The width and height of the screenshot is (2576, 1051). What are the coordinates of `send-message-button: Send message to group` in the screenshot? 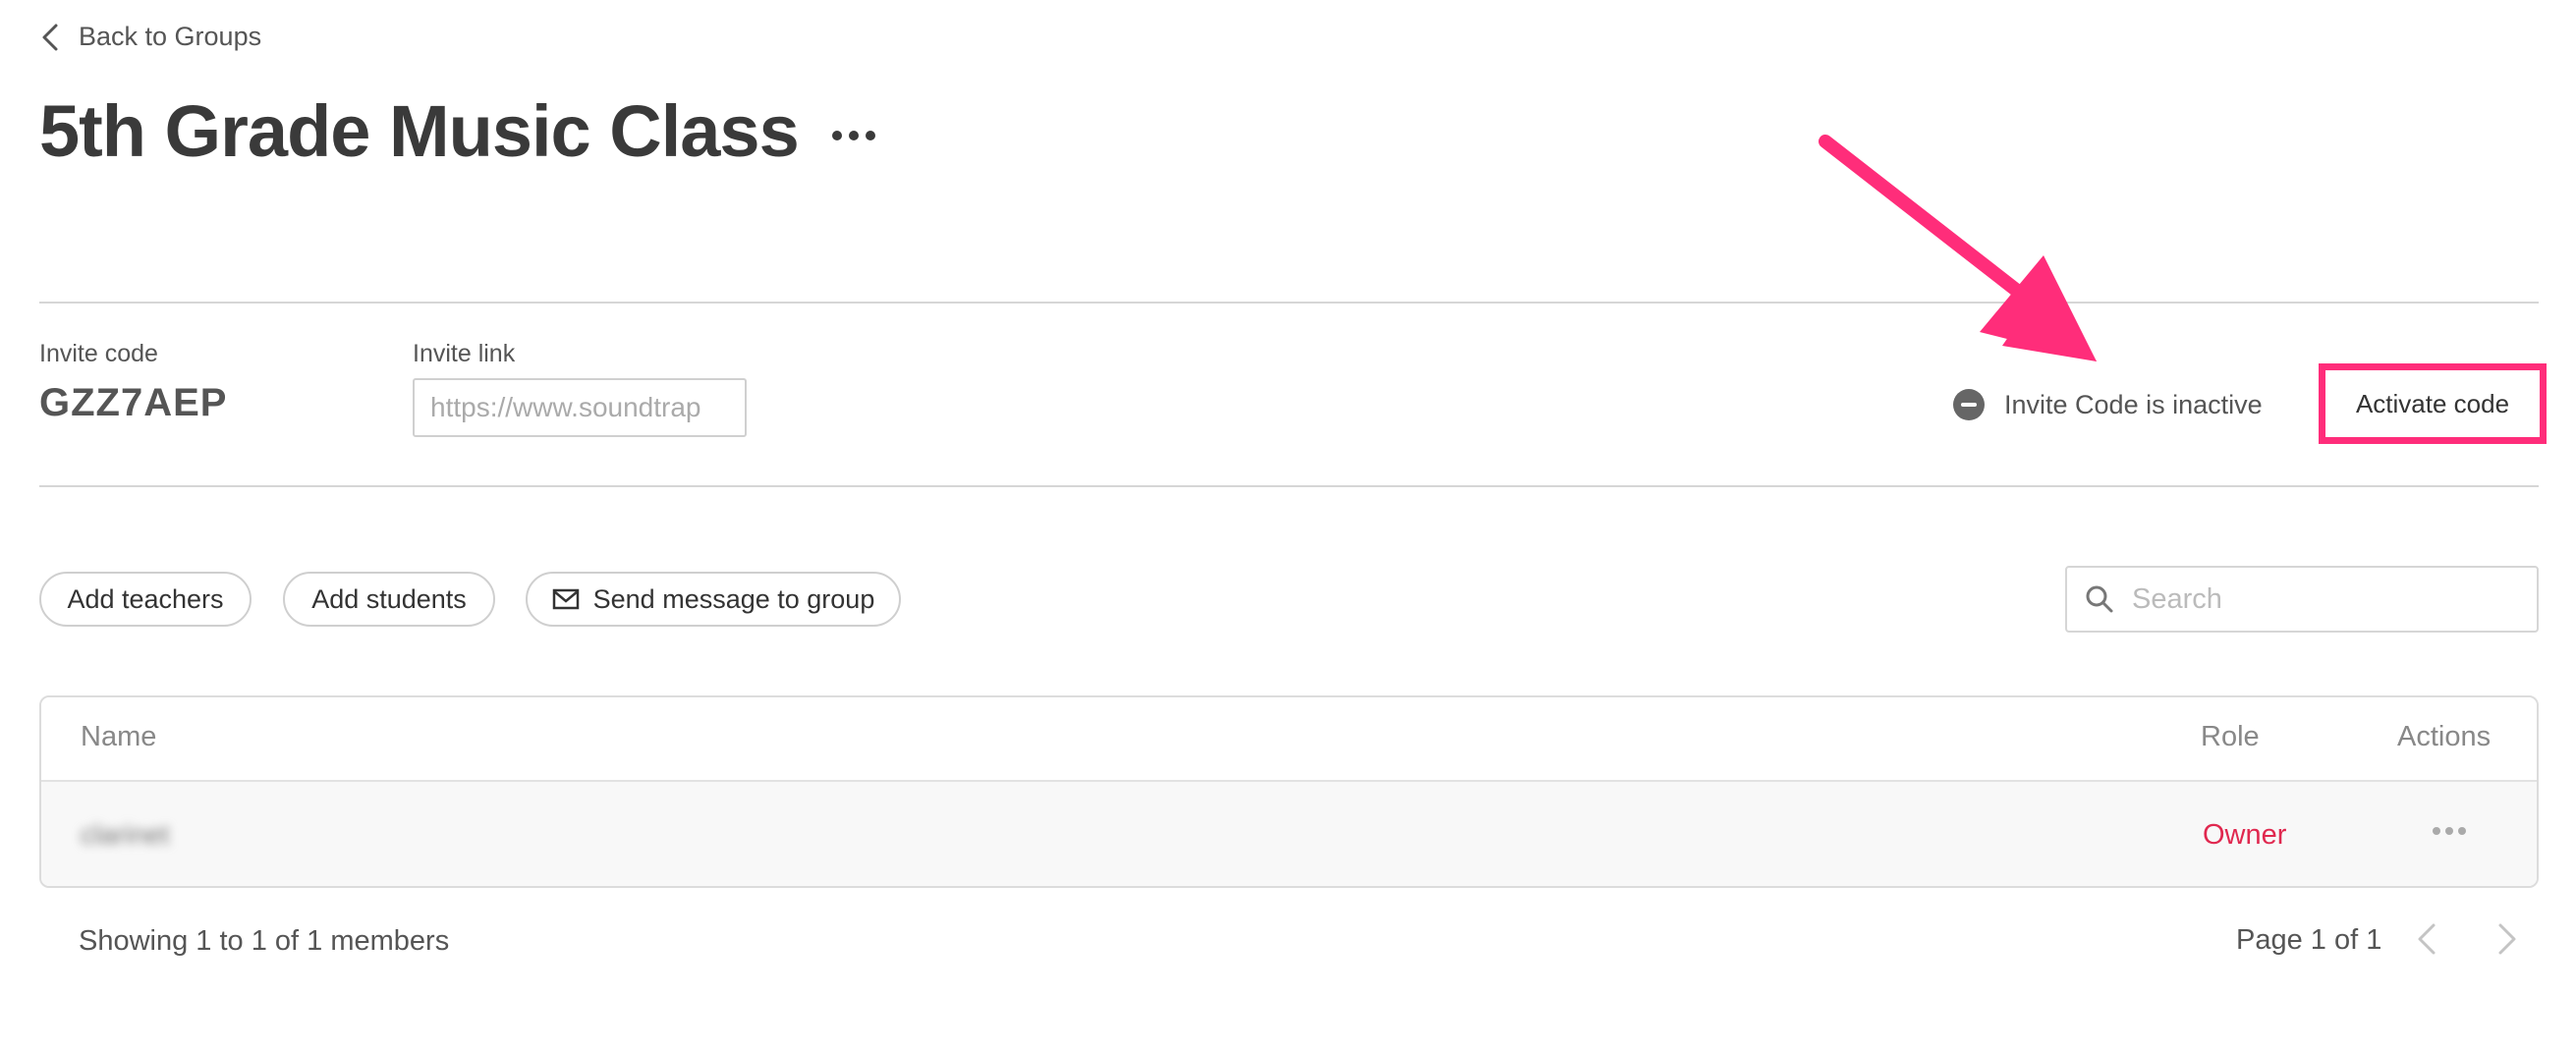 It's located at (713, 599).